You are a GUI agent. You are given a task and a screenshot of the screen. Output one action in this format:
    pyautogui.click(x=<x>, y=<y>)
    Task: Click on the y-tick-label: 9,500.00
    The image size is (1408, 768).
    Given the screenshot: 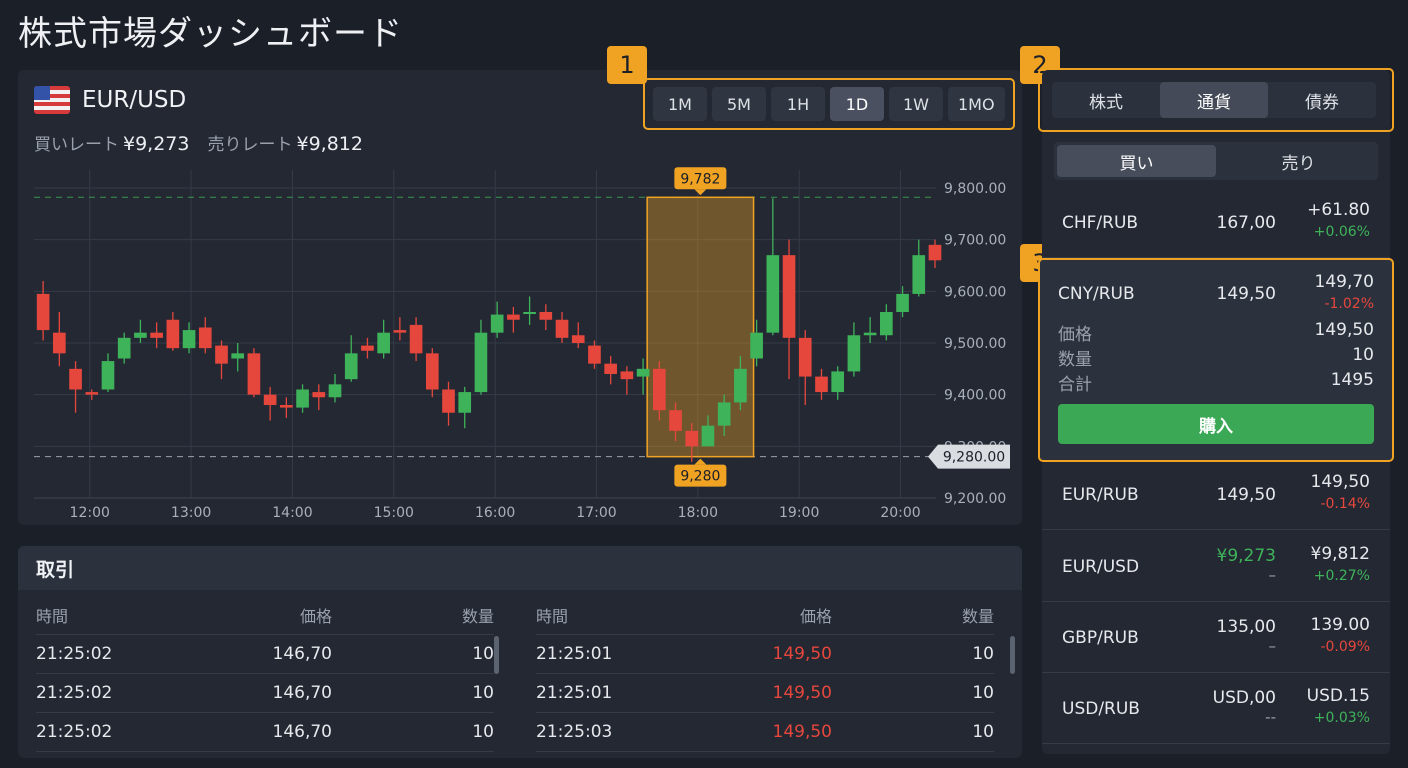 What is the action you would take?
    pyautogui.click(x=975, y=344)
    